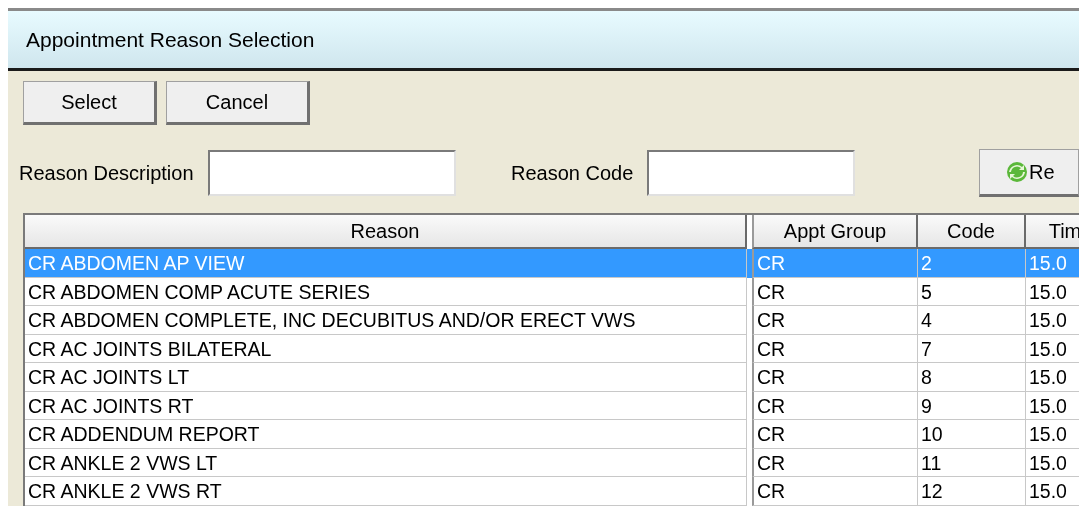 This screenshot has width=1079, height=506. I want to click on table-cell: CR ANKLE 2 VWS RT, so click(386, 491).